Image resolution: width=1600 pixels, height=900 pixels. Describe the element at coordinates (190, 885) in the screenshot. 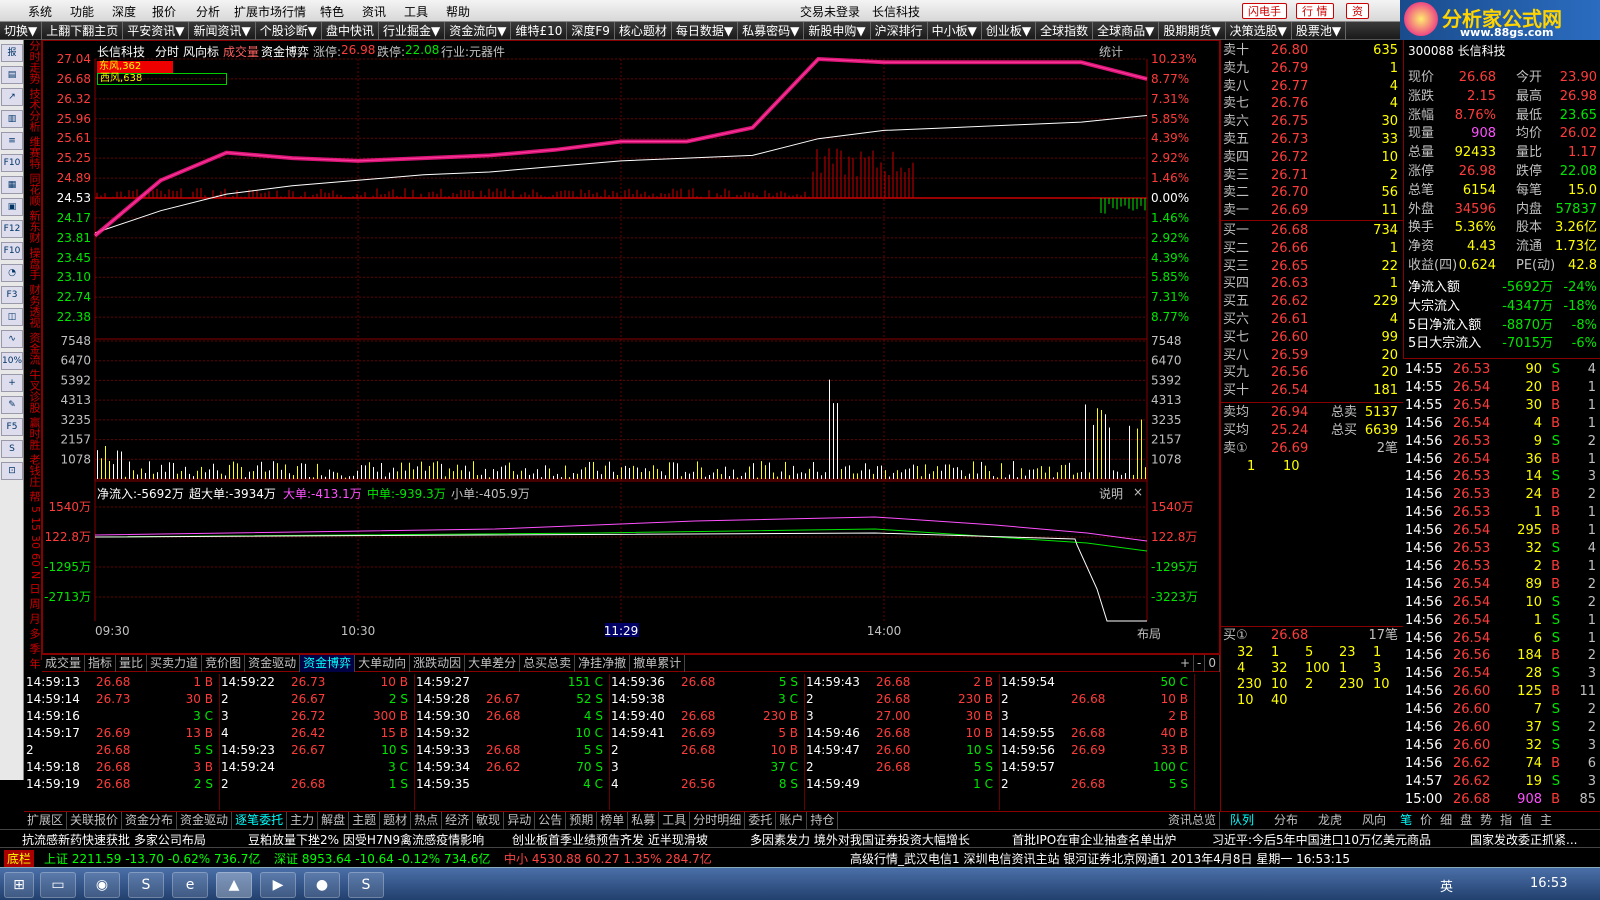

I see `ie-icon: e` at that location.